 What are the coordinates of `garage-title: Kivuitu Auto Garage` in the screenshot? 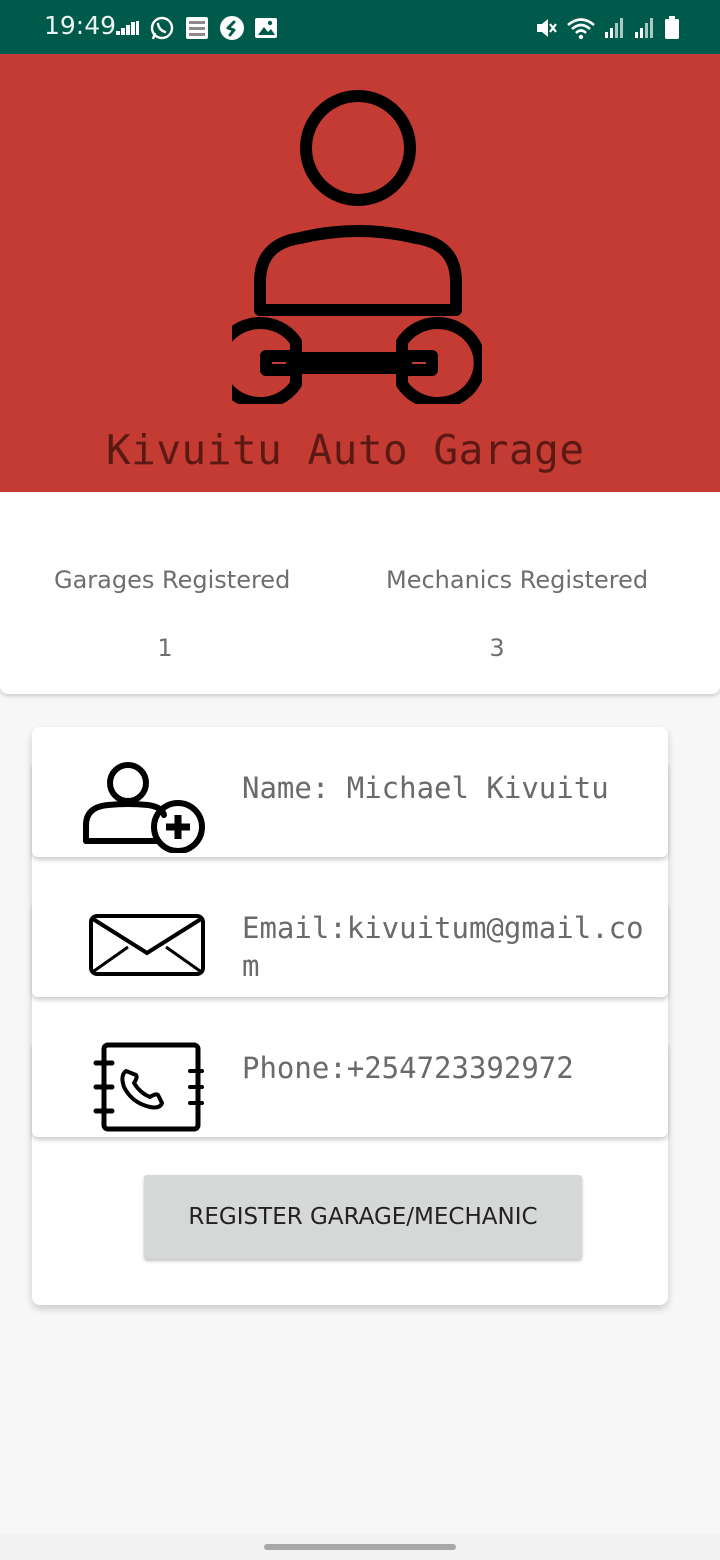 It's located at (345, 450).